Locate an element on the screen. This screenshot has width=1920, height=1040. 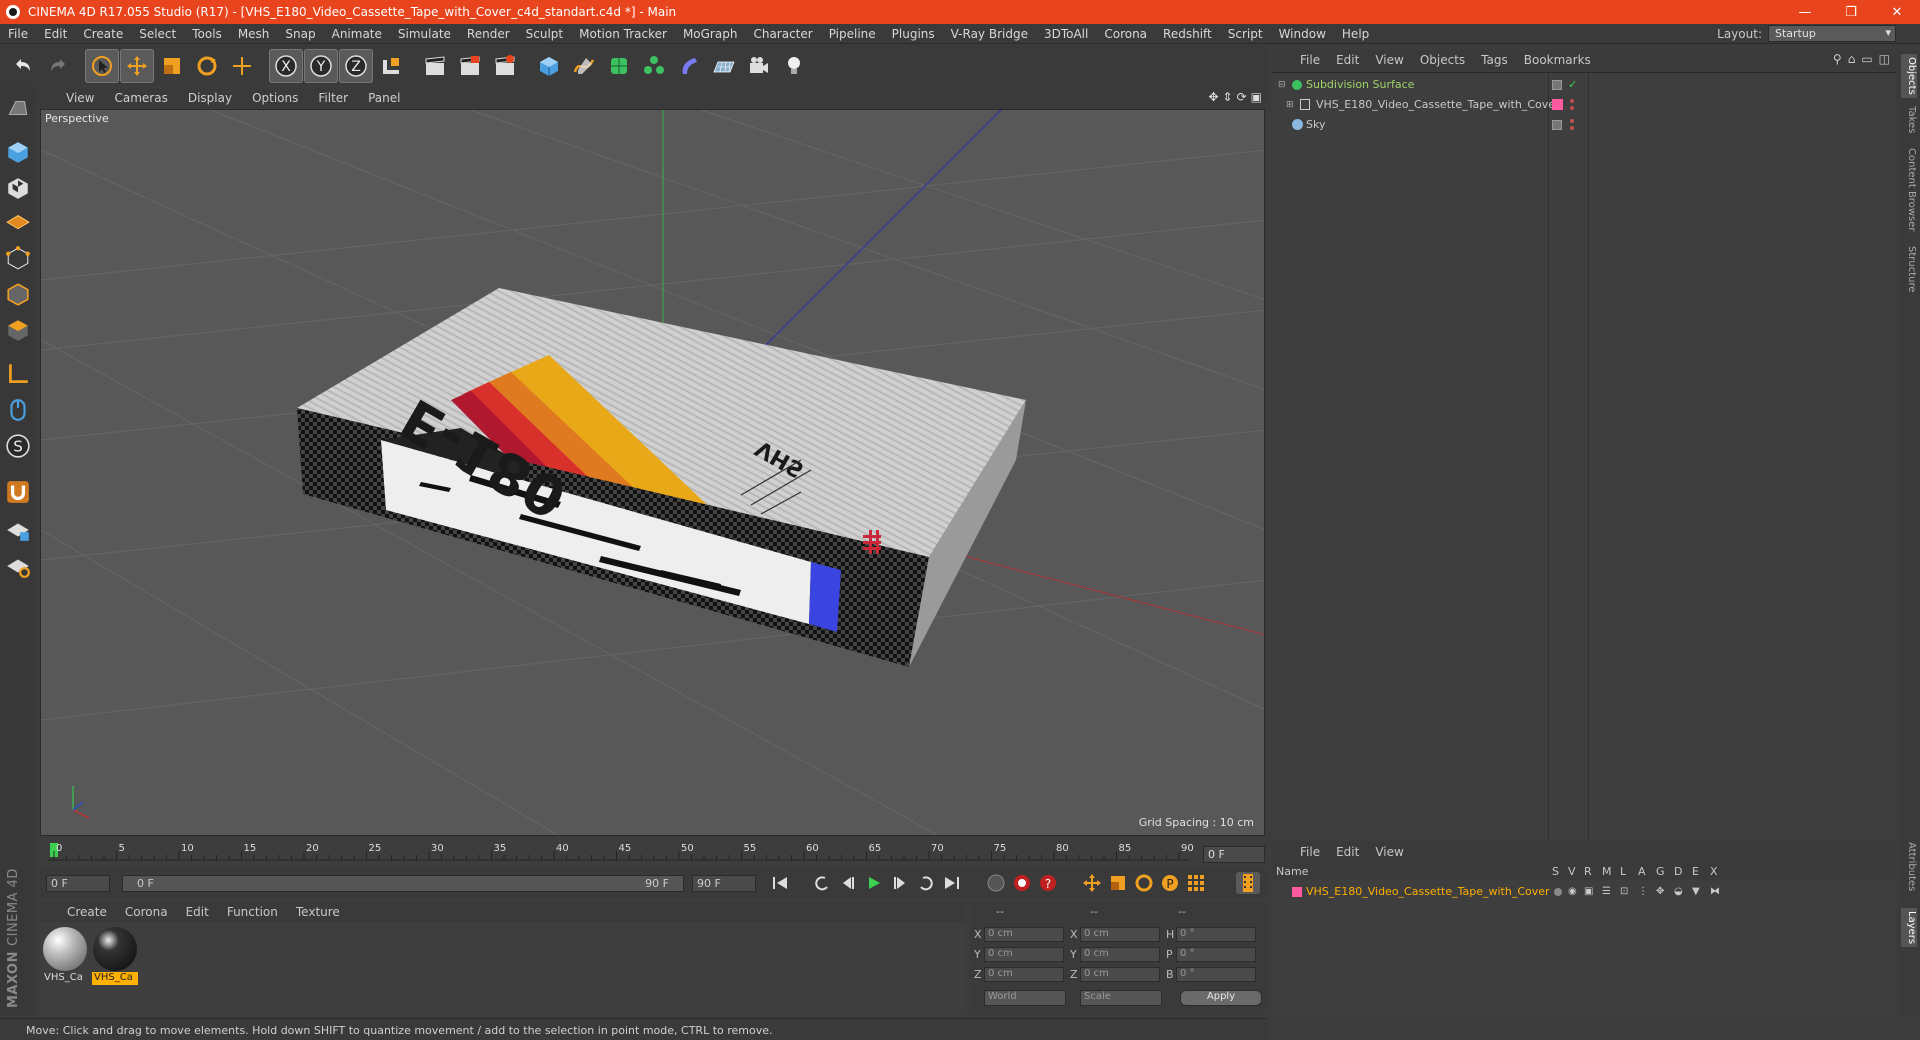
render-view-button is located at coordinates (435, 66).